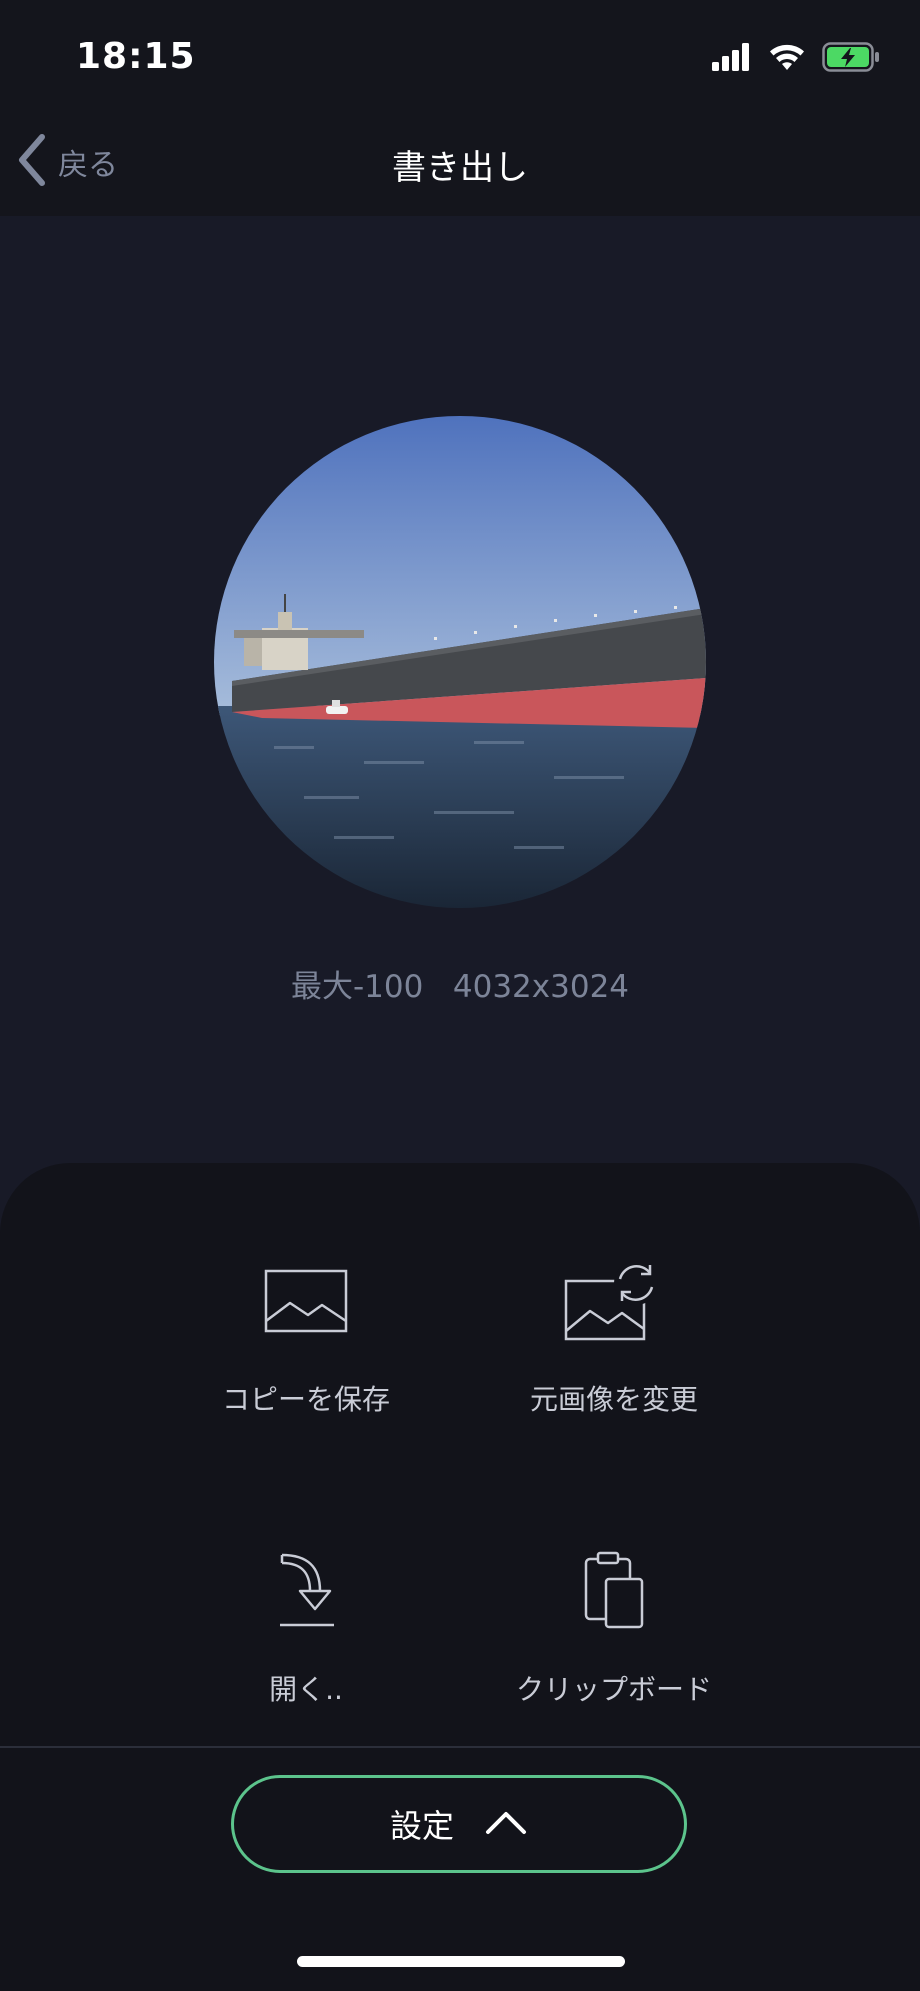  What do you see at coordinates (732, 59) in the screenshot?
I see `cellular-signal-icon` at bounding box center [732, 59].